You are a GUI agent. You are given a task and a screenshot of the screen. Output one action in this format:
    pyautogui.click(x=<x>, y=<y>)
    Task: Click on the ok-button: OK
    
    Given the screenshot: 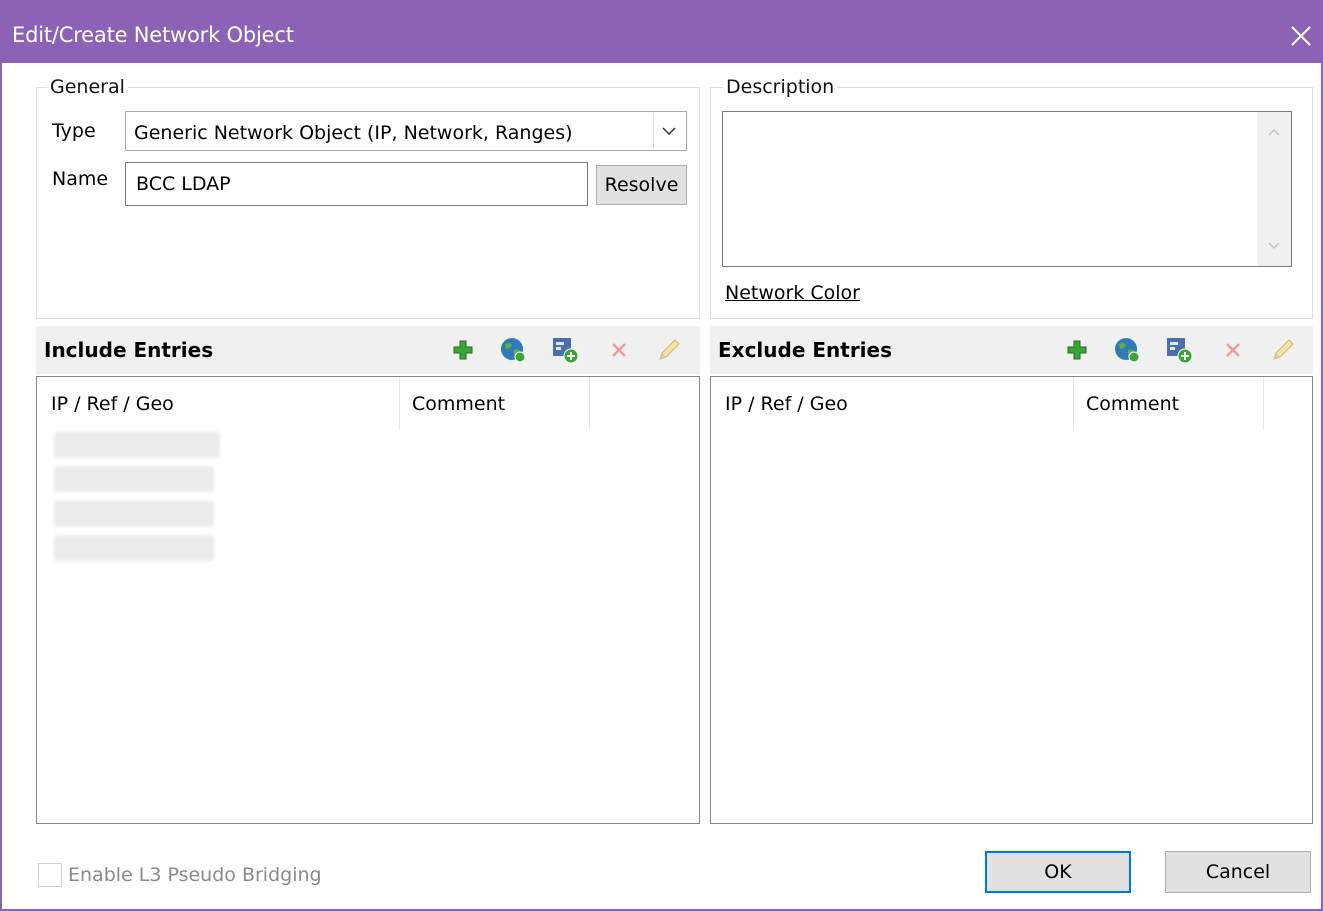 What is the action you would take?
    pyautogui.click(x=1058, y=872)
    